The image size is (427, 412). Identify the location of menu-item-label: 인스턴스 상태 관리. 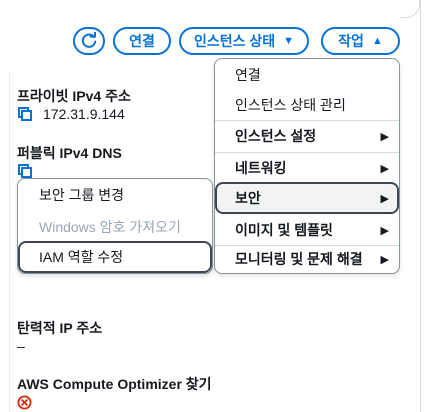
(290, 105).